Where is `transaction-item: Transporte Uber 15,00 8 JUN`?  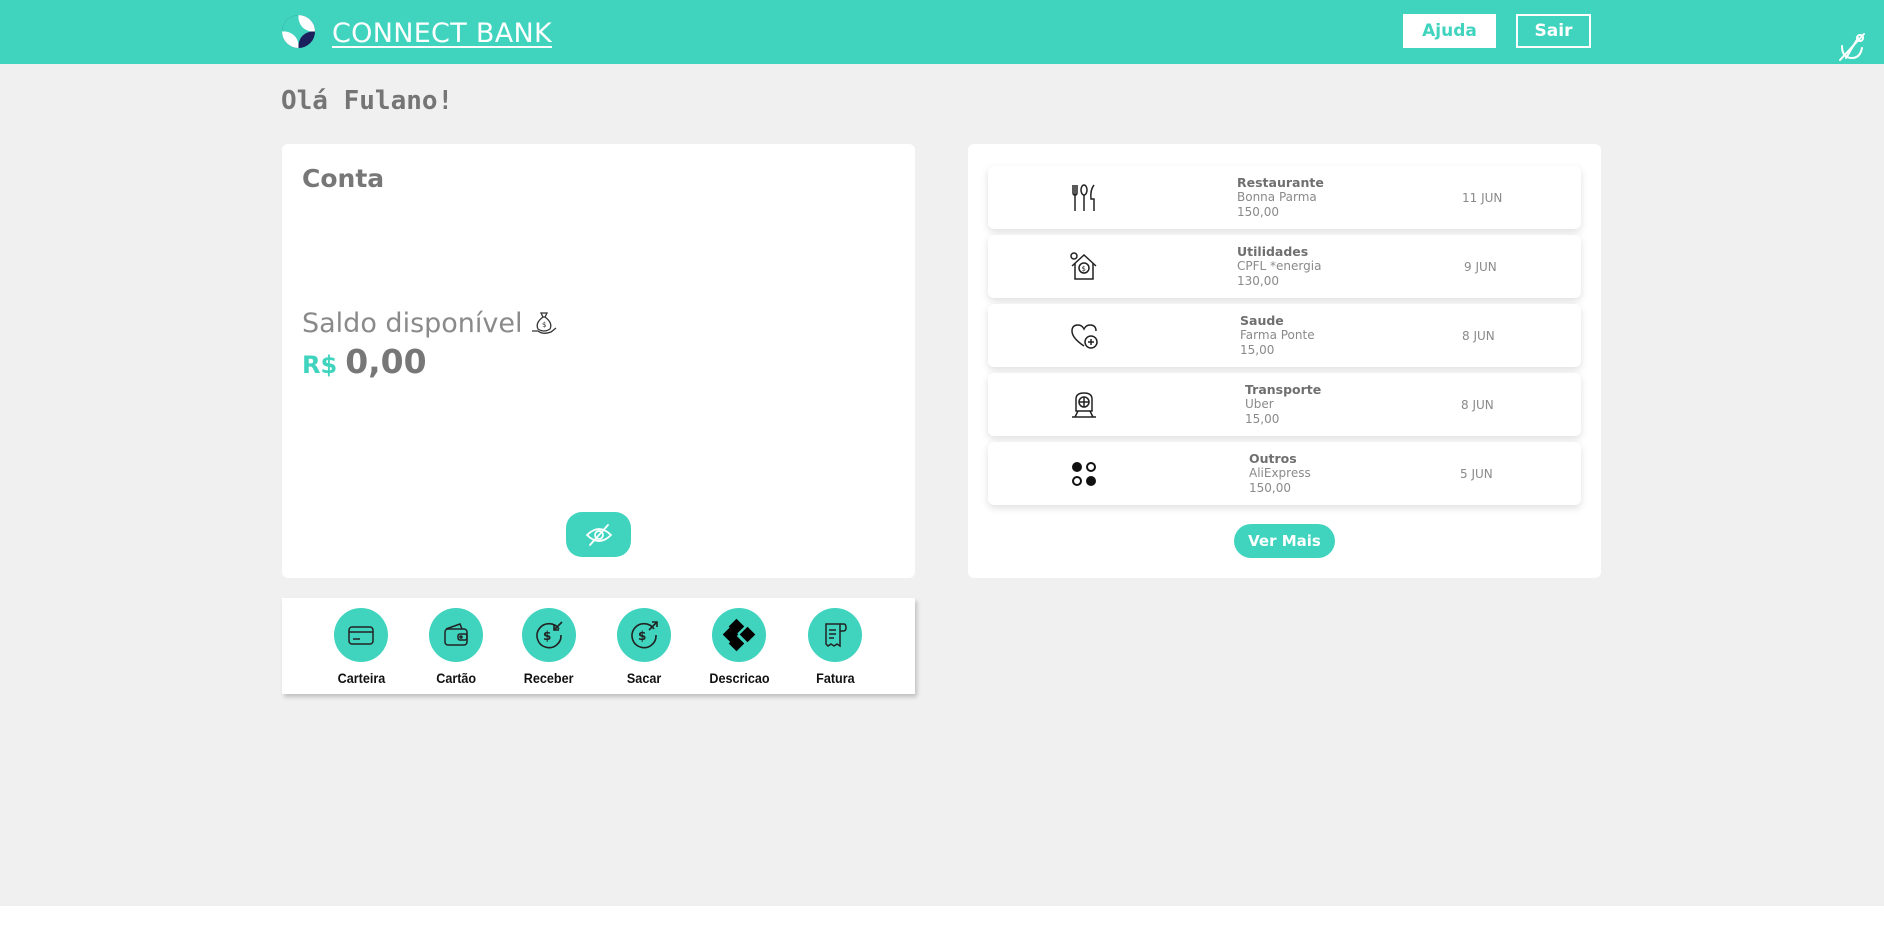
transaction-item: Transporte Uber 15,00 8 JUN is located at coordinates (1284, 404).